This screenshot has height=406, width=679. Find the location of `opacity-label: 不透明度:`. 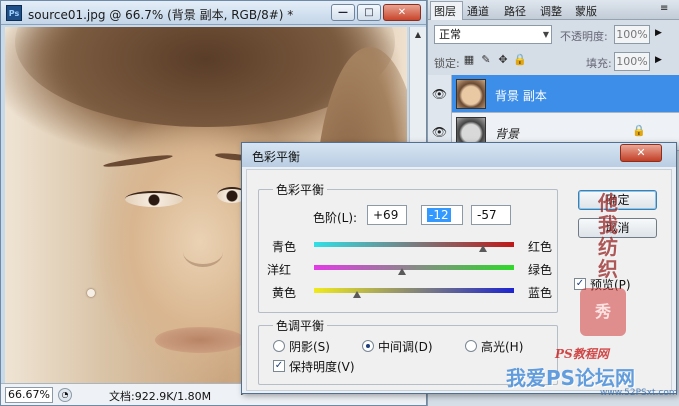

opacity-label: 不透明度: is located at coordinates (584, 36).